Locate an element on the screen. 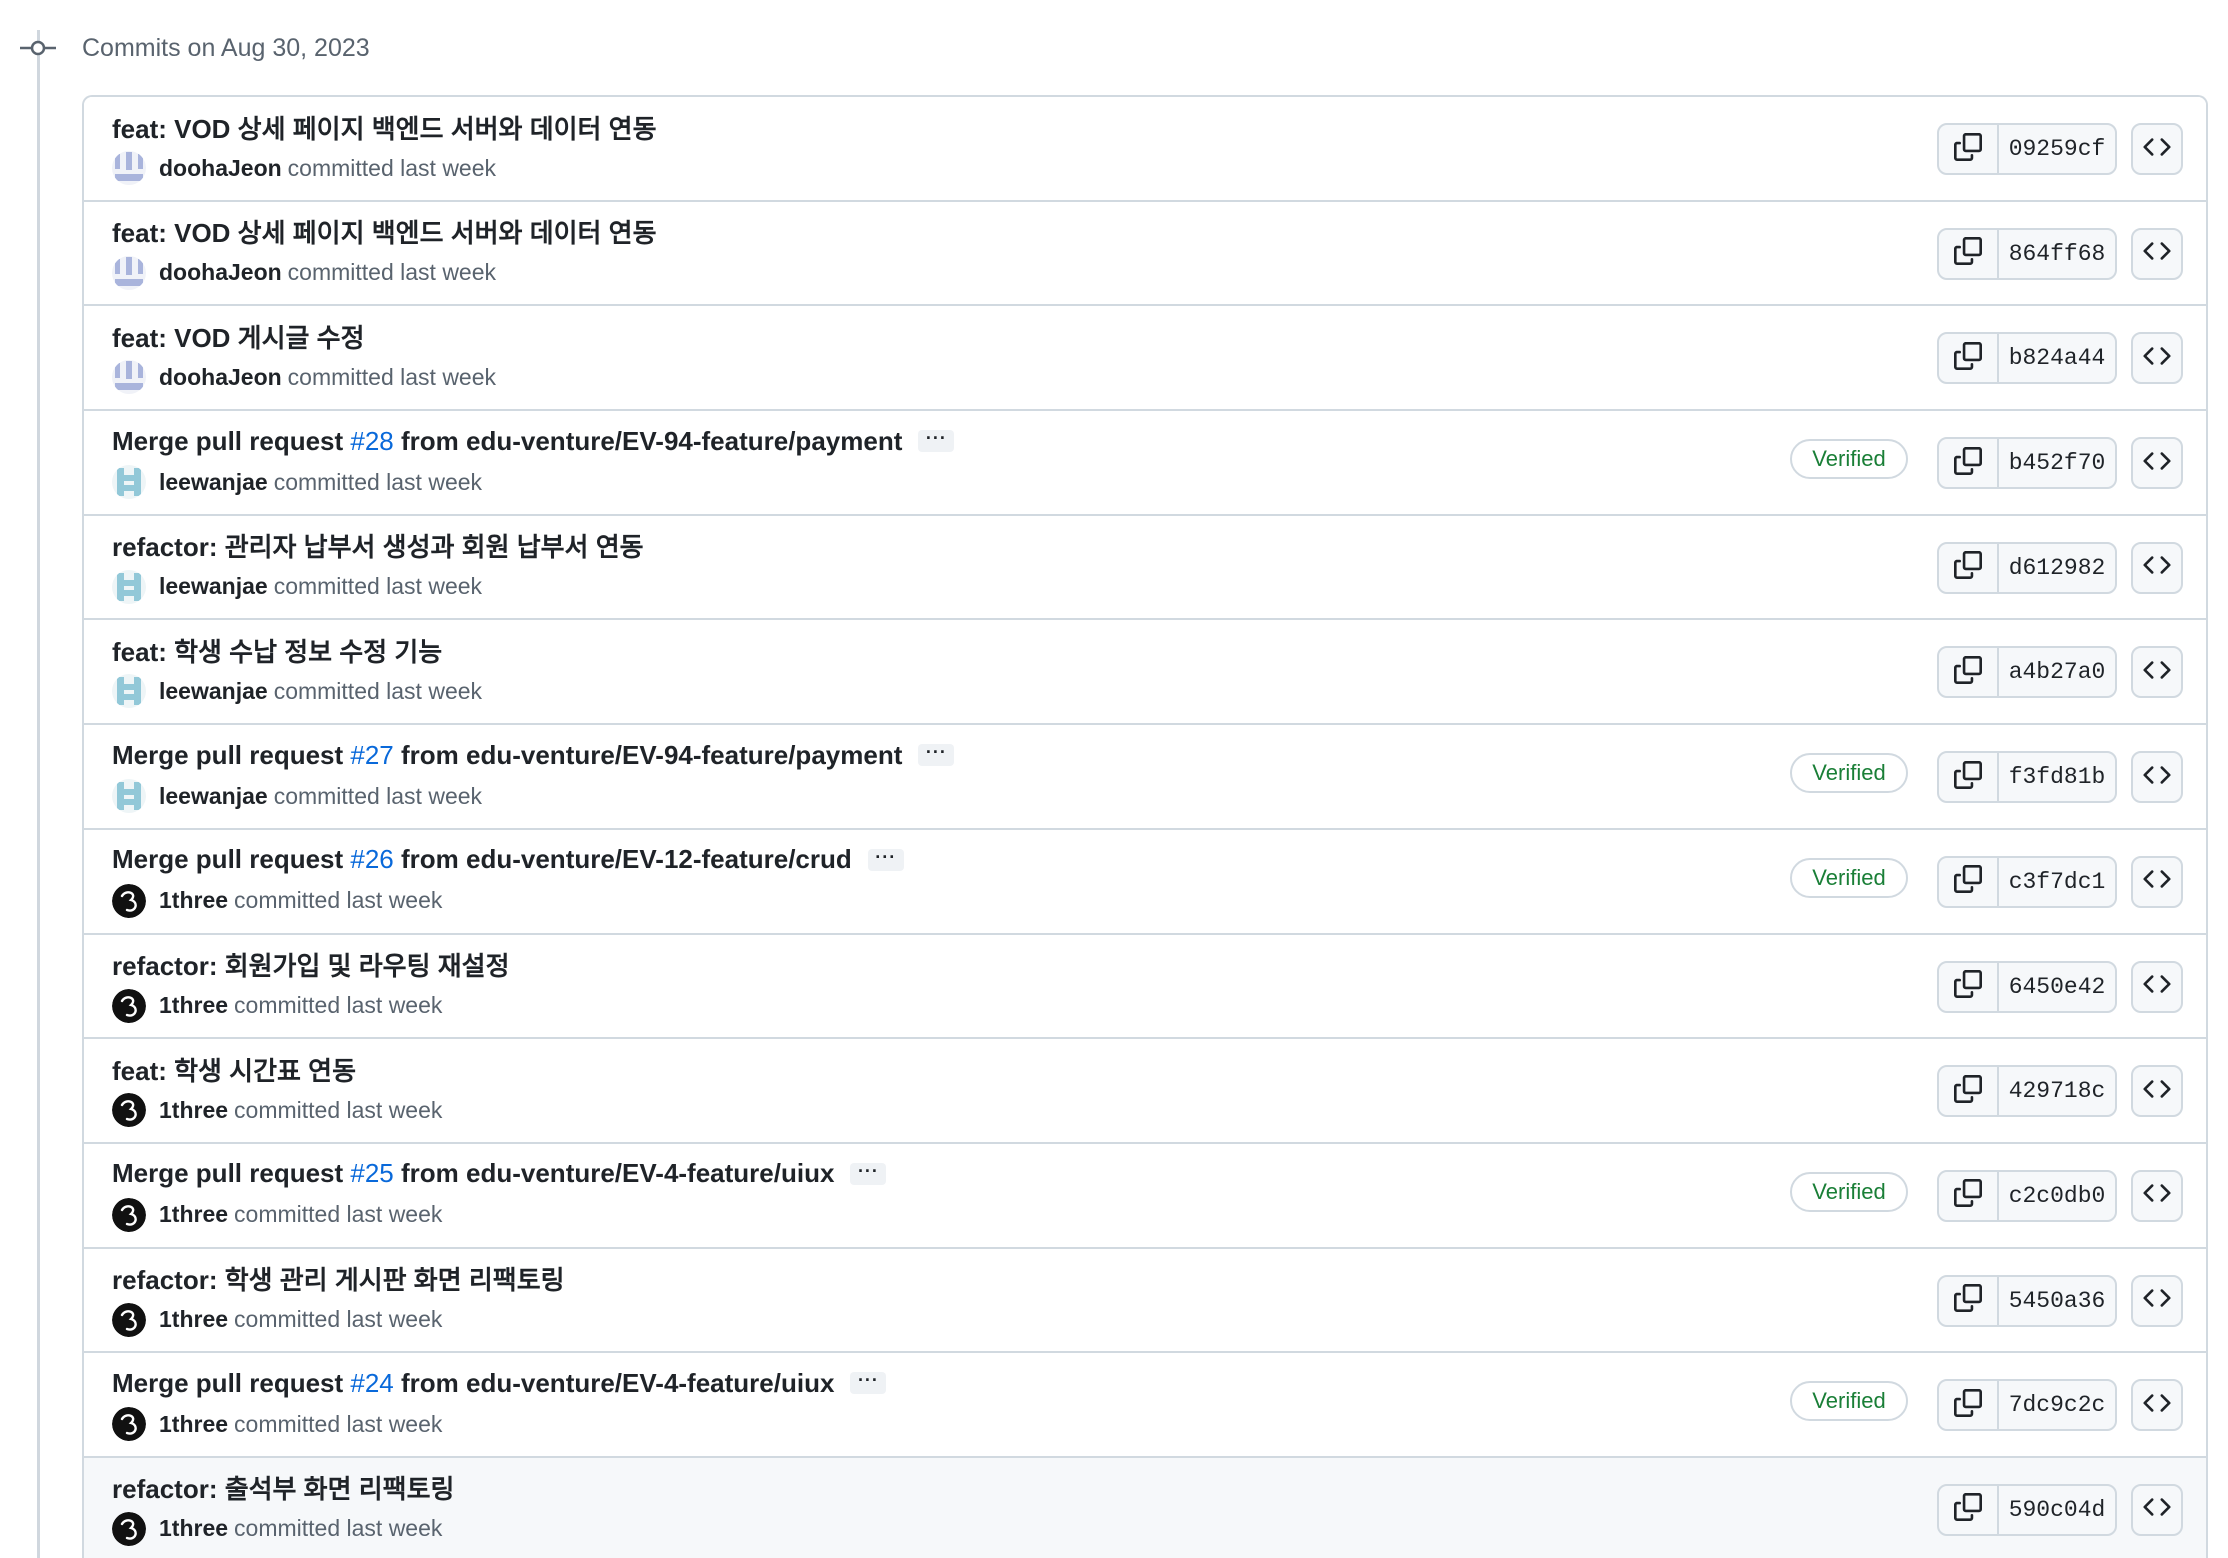 This screenshot has height=1558, width=2228. commit-message-text: feat: VOD 상세 페이지 백엔드 서버와 데이터 연동 is located at coordinates (384, 231).